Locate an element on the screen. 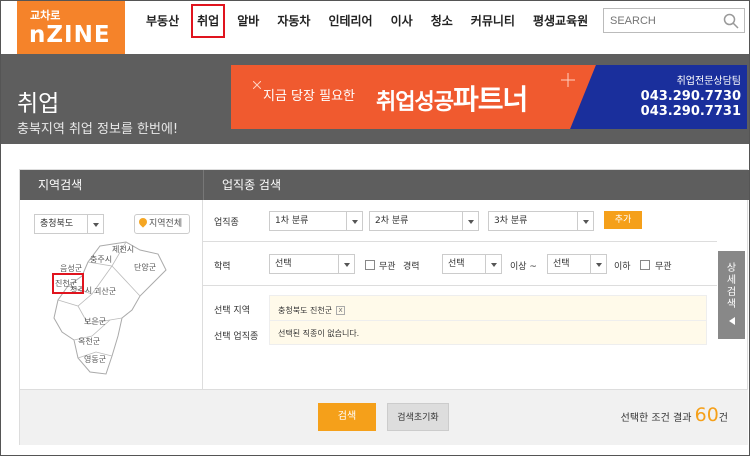 The height and width of the screenshot is (456, 750). map-label-okcheon: 옥천군 is located at coordinates (89, 341).